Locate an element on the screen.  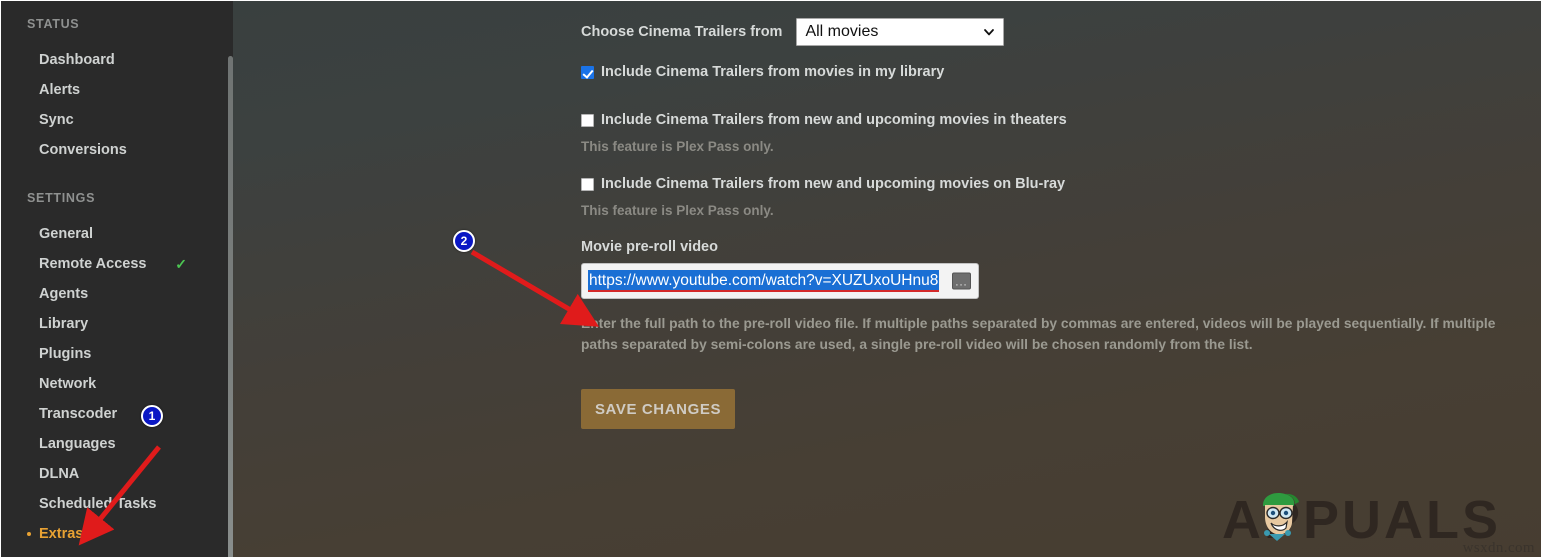
active-bullet-icon is located at coordinates (29, 534).